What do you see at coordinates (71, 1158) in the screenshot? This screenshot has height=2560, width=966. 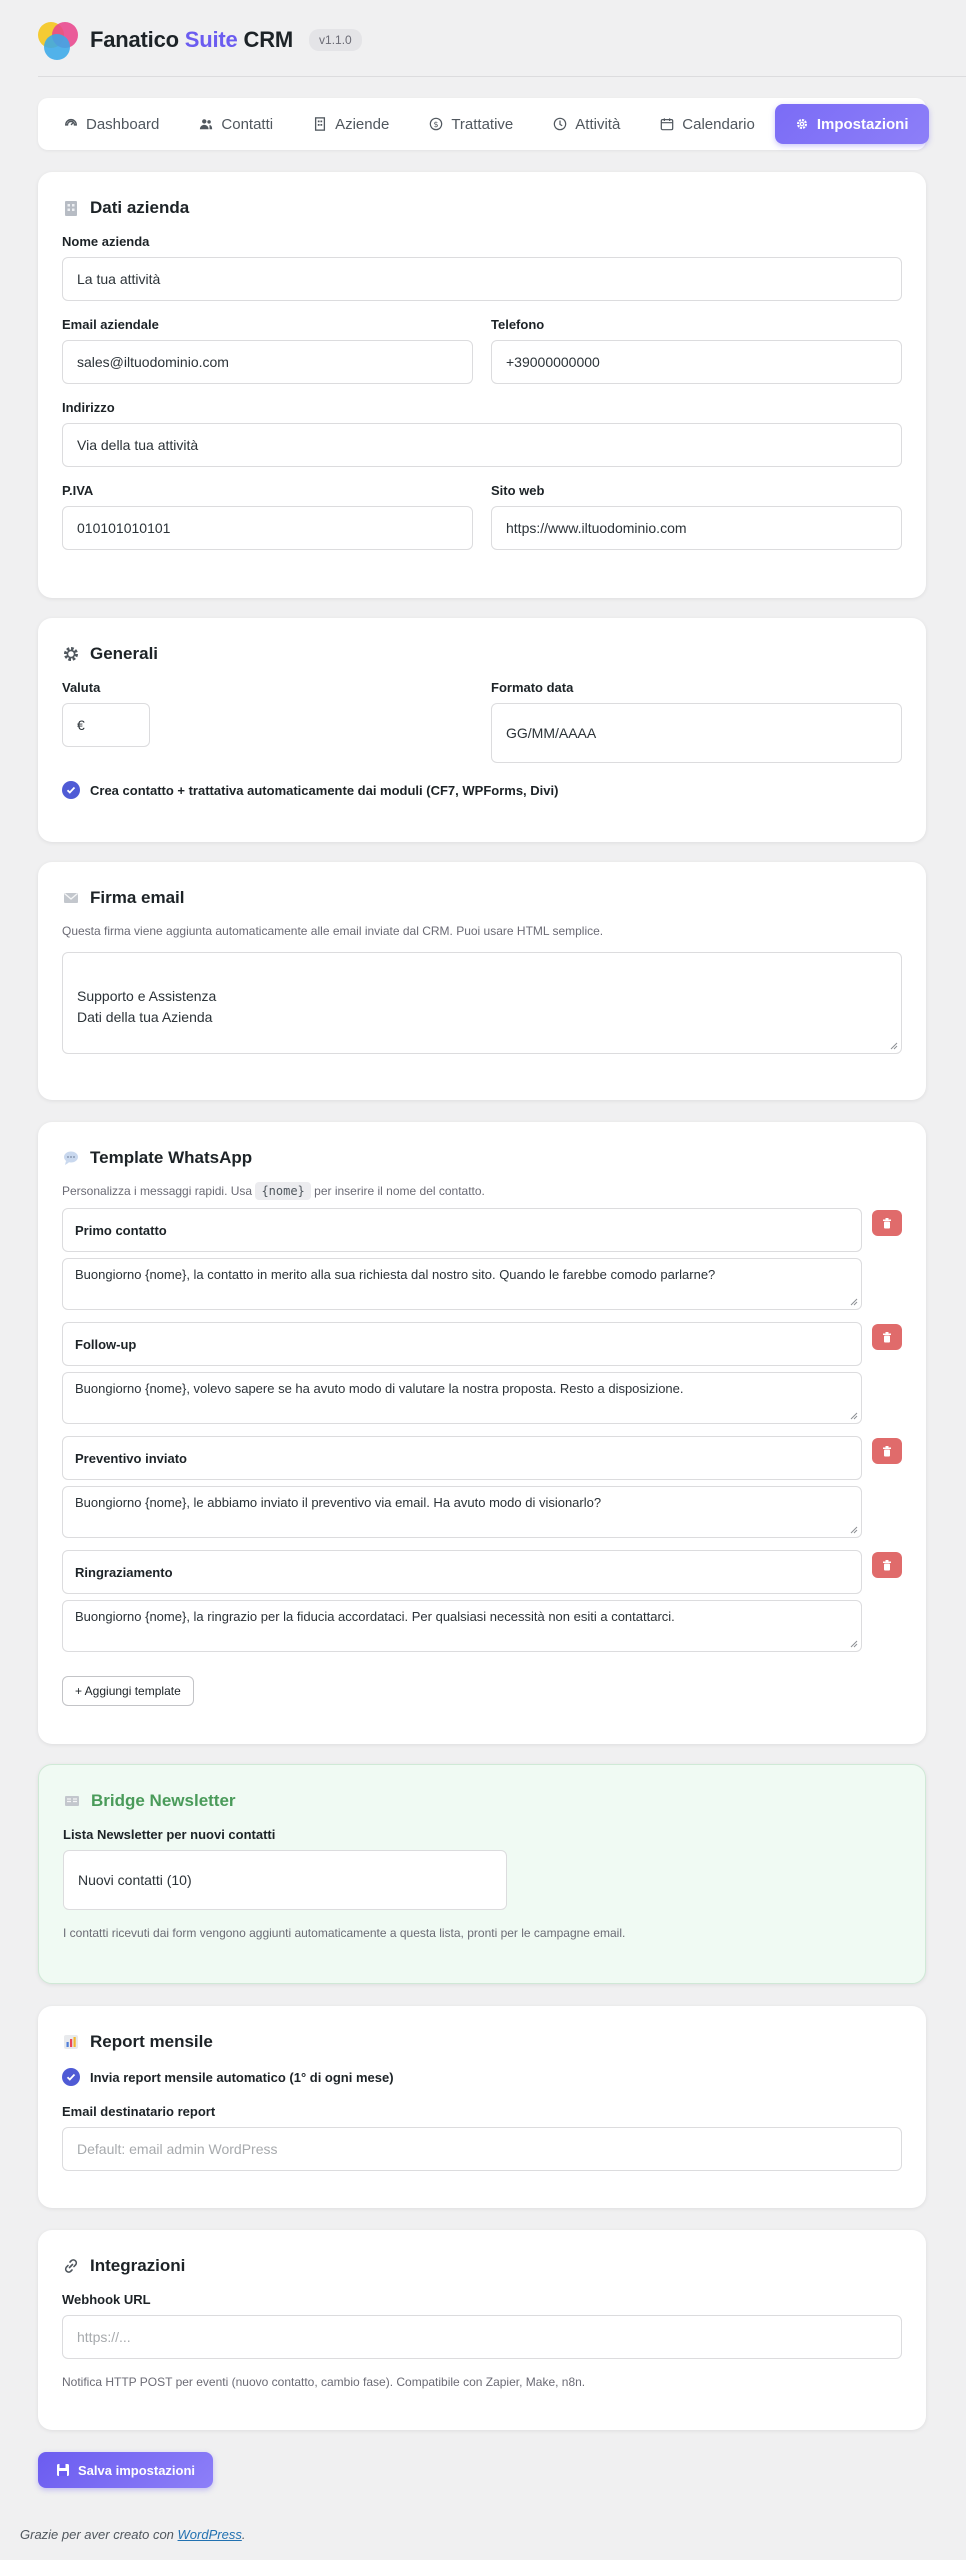 I see `speech-bubble-icon` at bounding box center [71, 1158].